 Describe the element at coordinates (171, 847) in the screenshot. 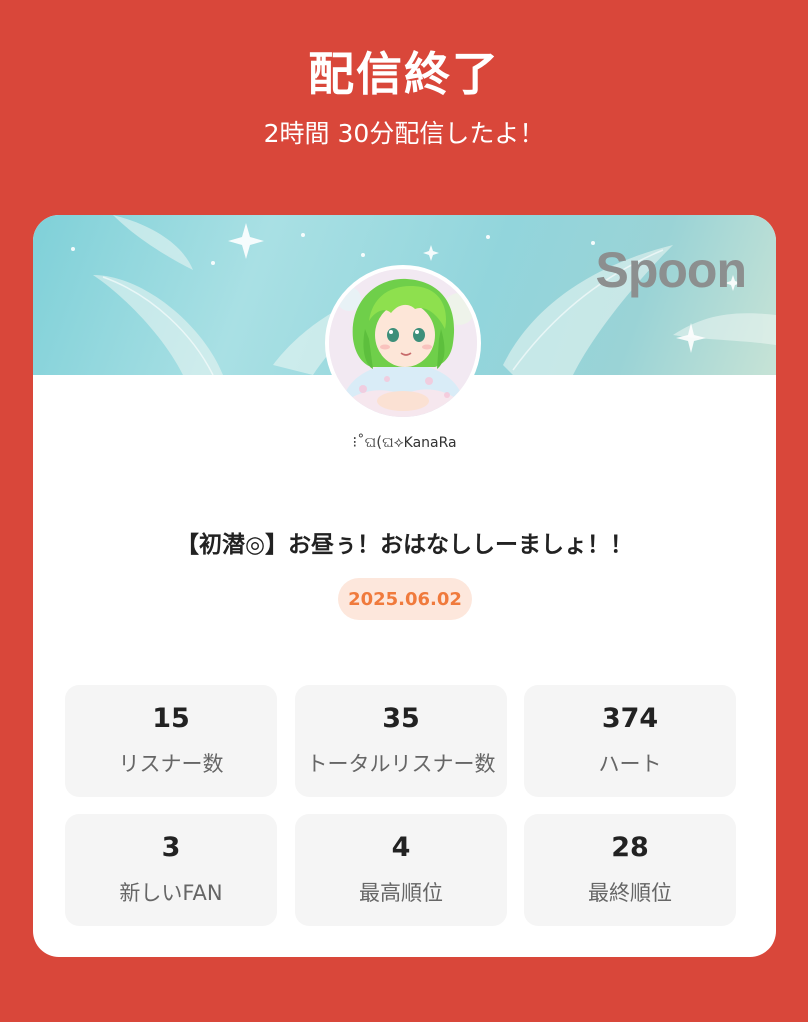

I see `stat-value: 3` at that location.